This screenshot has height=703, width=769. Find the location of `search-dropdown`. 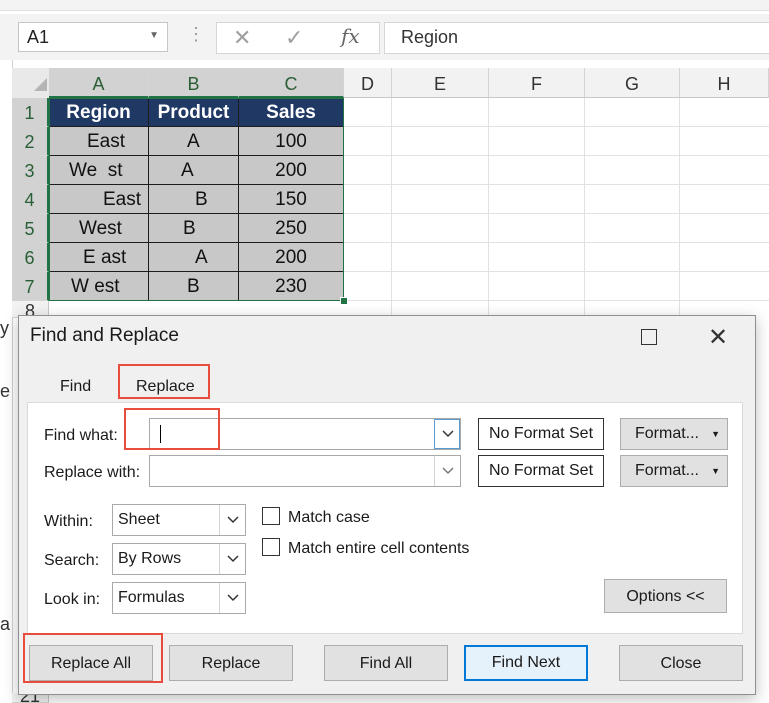

search-dropdown is located at coordinates (232, 559).